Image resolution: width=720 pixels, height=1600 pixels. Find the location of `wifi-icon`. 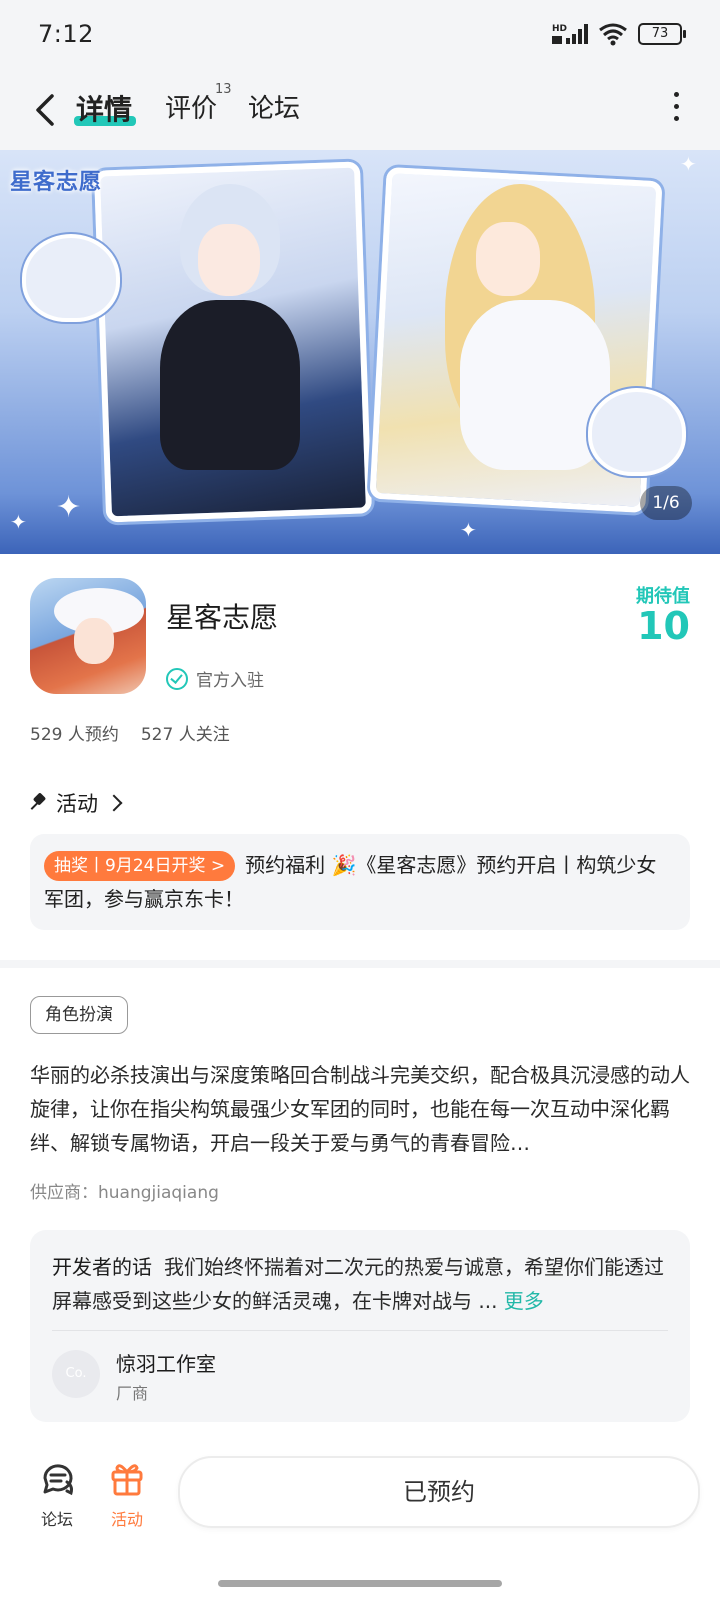

wifi-icon is located at coordinates (613, 34).